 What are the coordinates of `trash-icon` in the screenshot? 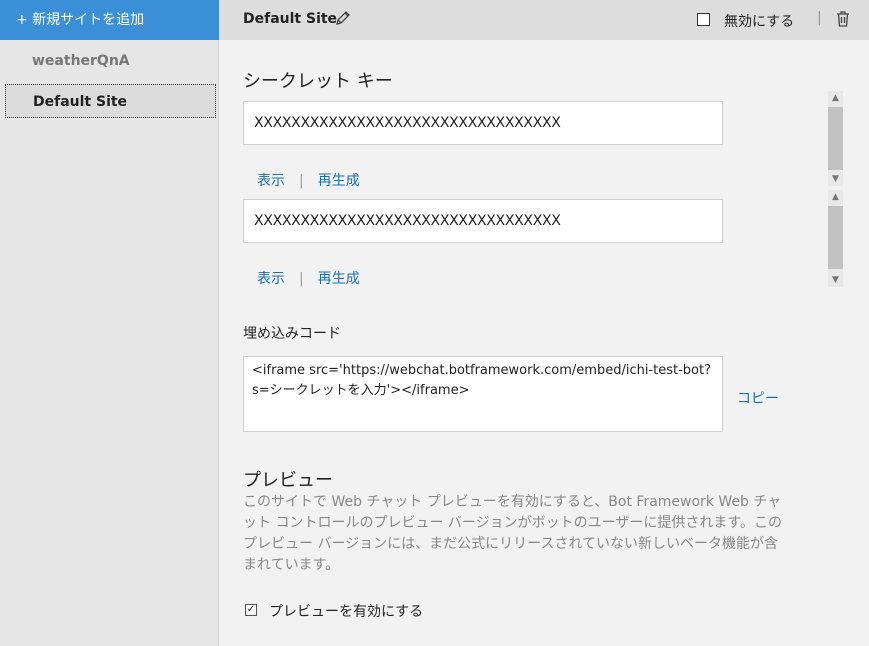 It's located at (843, 19).